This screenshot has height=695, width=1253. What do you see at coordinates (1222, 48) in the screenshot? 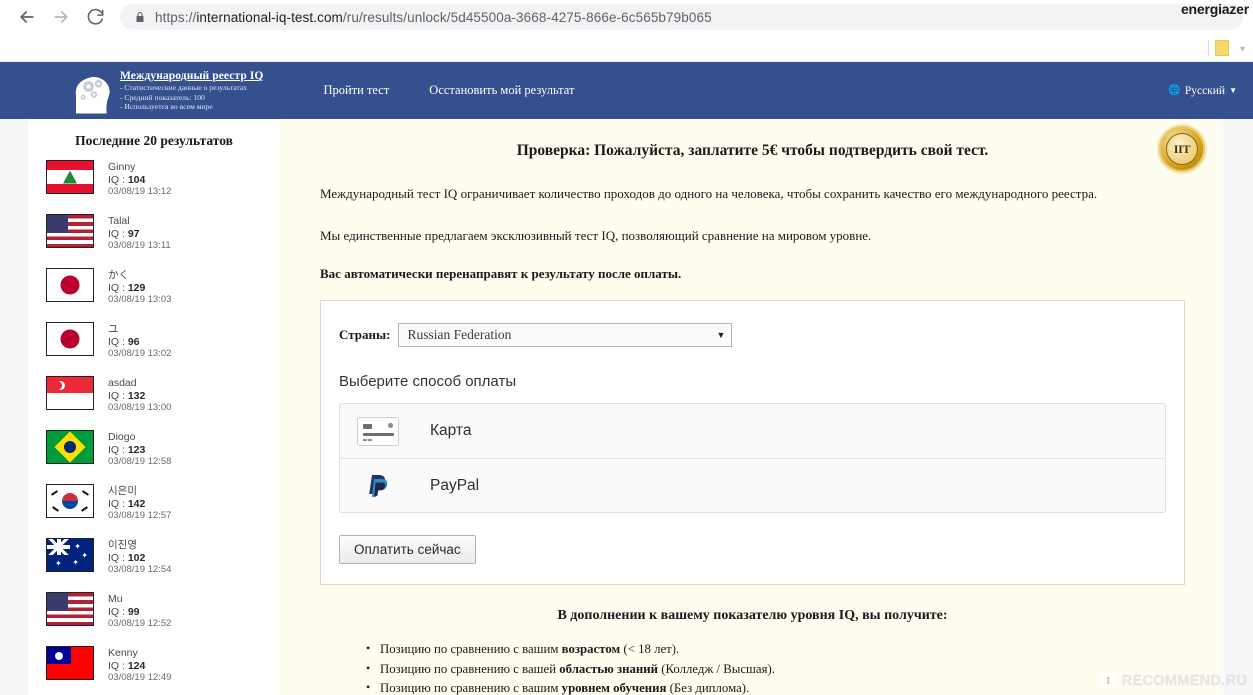
I see `bookmark-folder-icon` at bounding box center [1222, 48].